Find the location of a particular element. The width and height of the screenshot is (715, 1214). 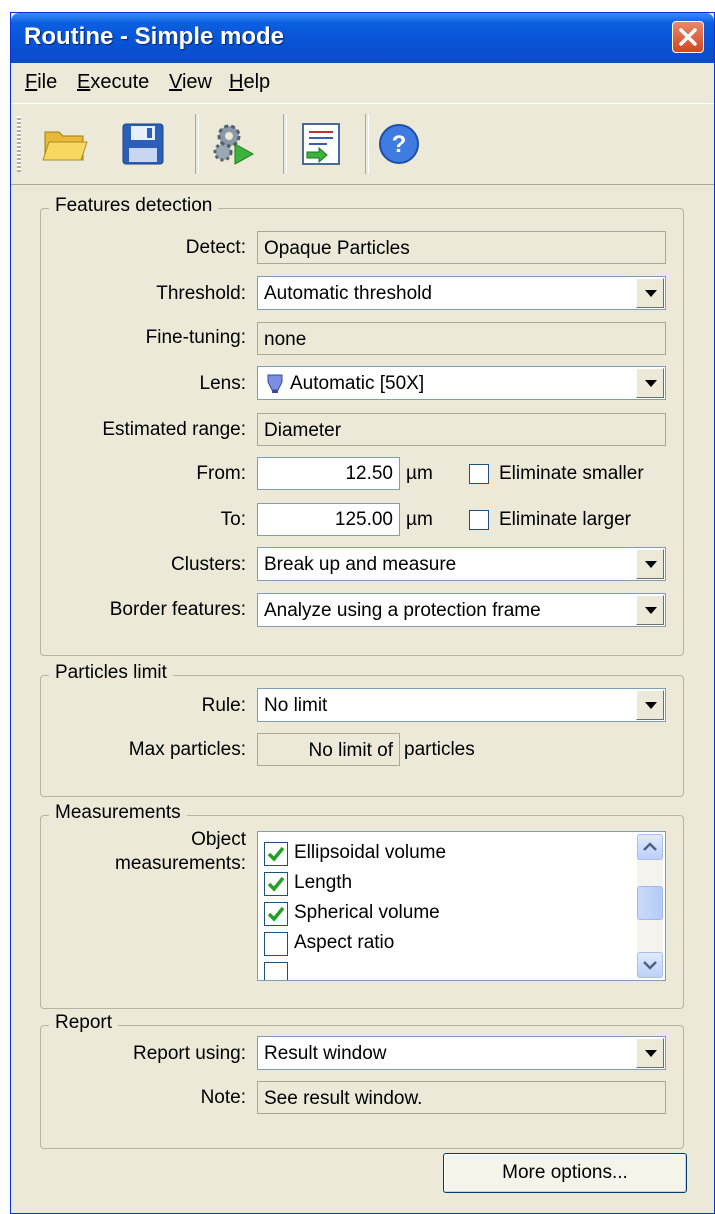

scroll-down-button is located at coordinates (650, 965).